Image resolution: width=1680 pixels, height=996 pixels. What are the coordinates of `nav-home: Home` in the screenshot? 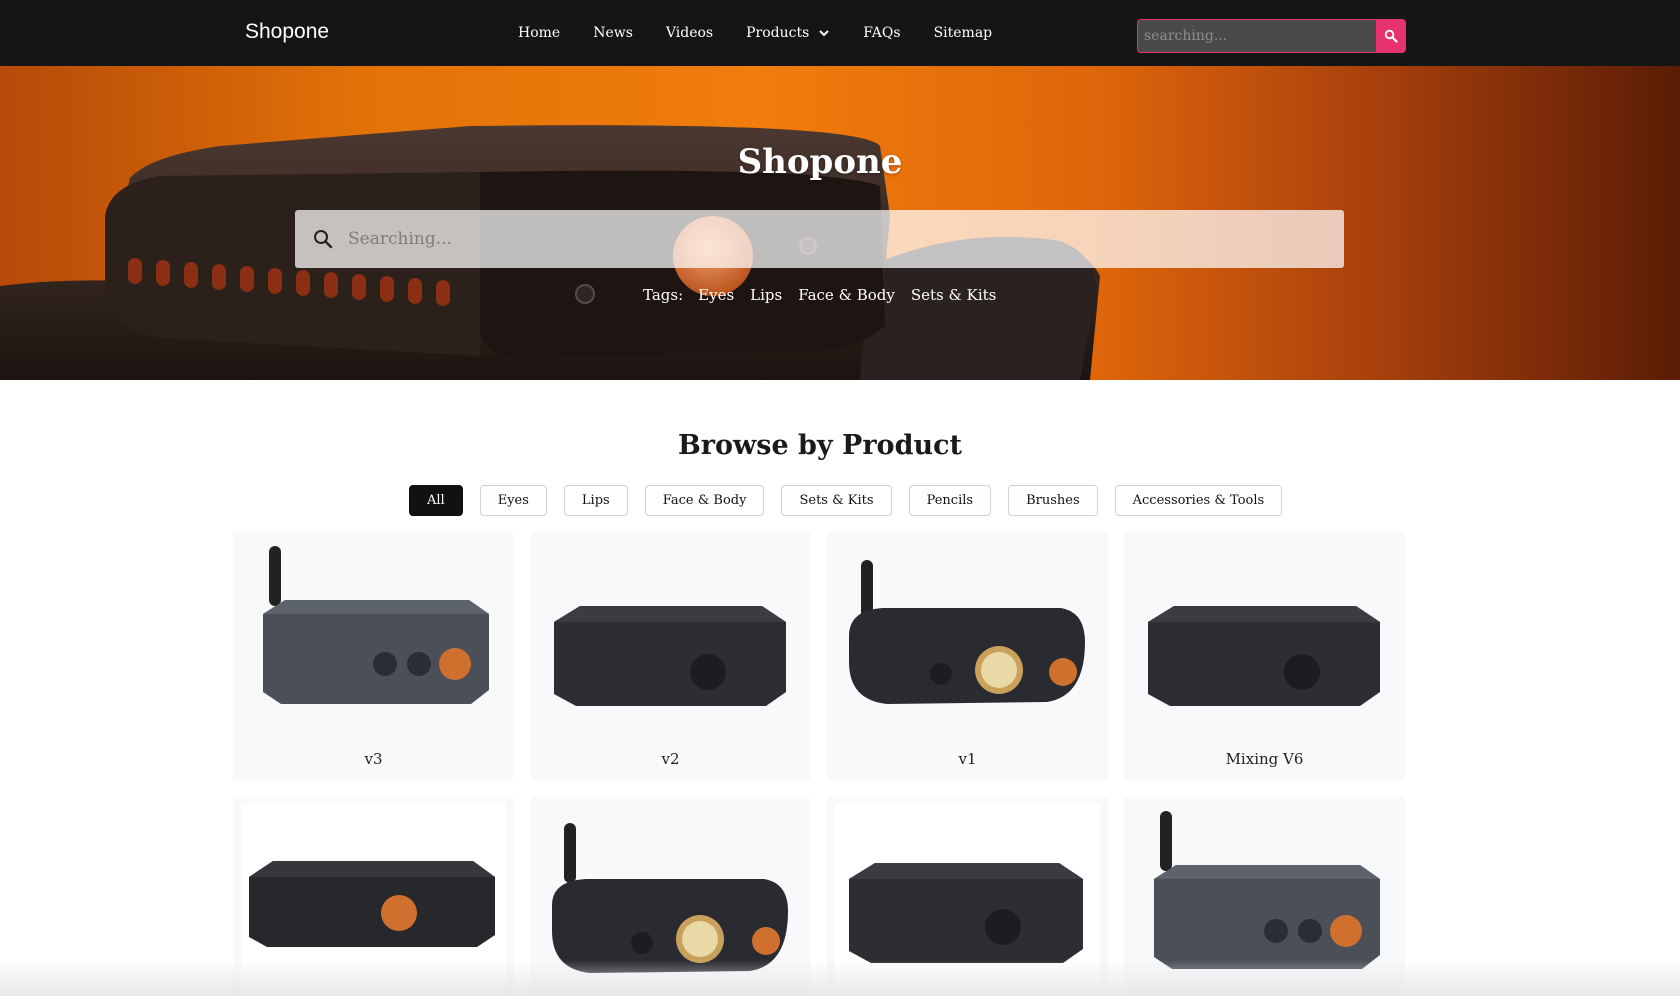 It's located at (539, 33).